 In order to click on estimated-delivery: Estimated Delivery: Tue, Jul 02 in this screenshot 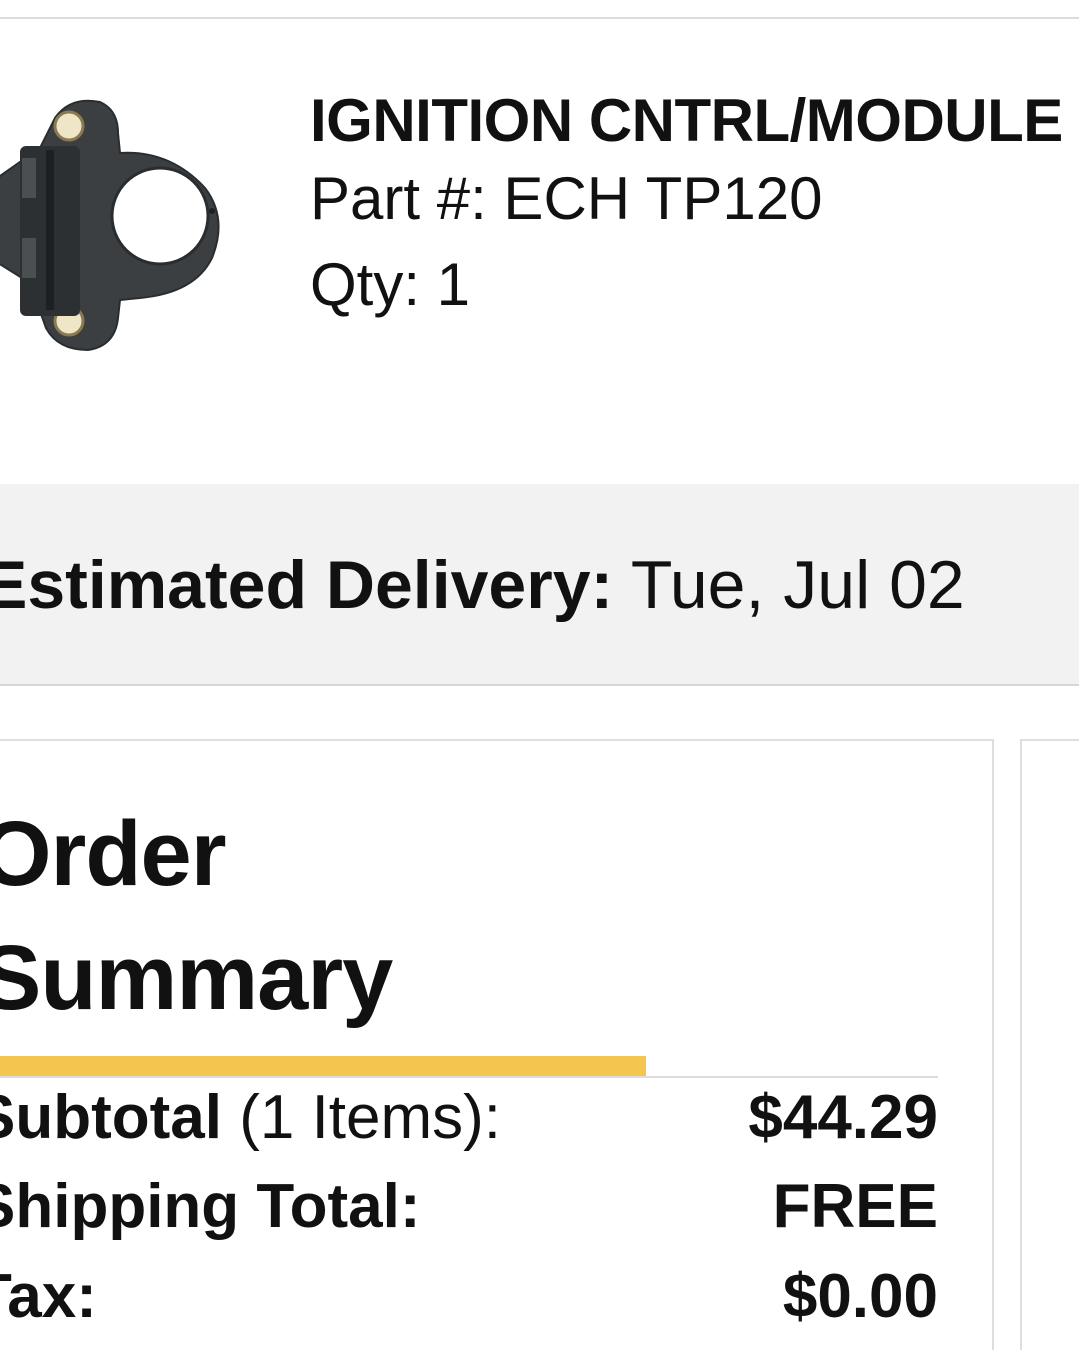, I will do `click(482, 585)`.